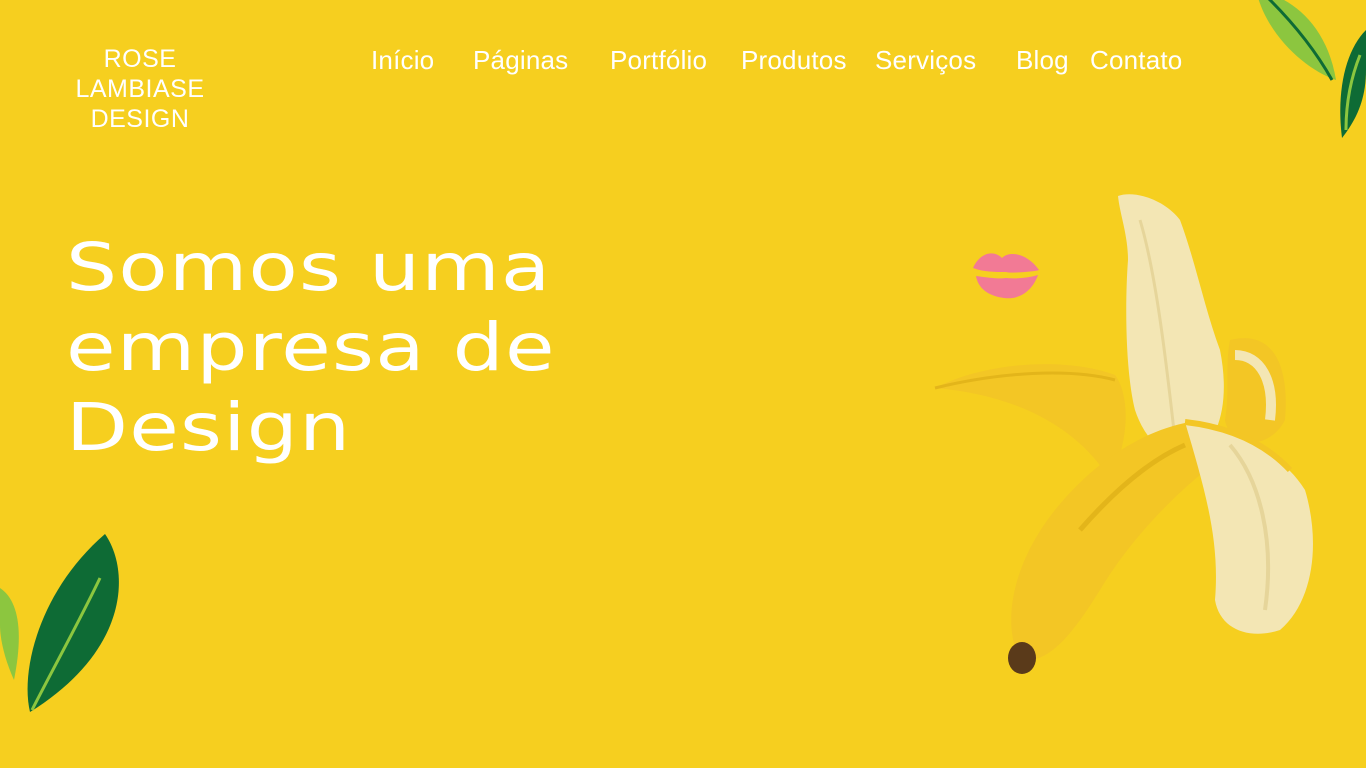  I want to click on logo-line-2: LAMBIASE, so click(140, 89).